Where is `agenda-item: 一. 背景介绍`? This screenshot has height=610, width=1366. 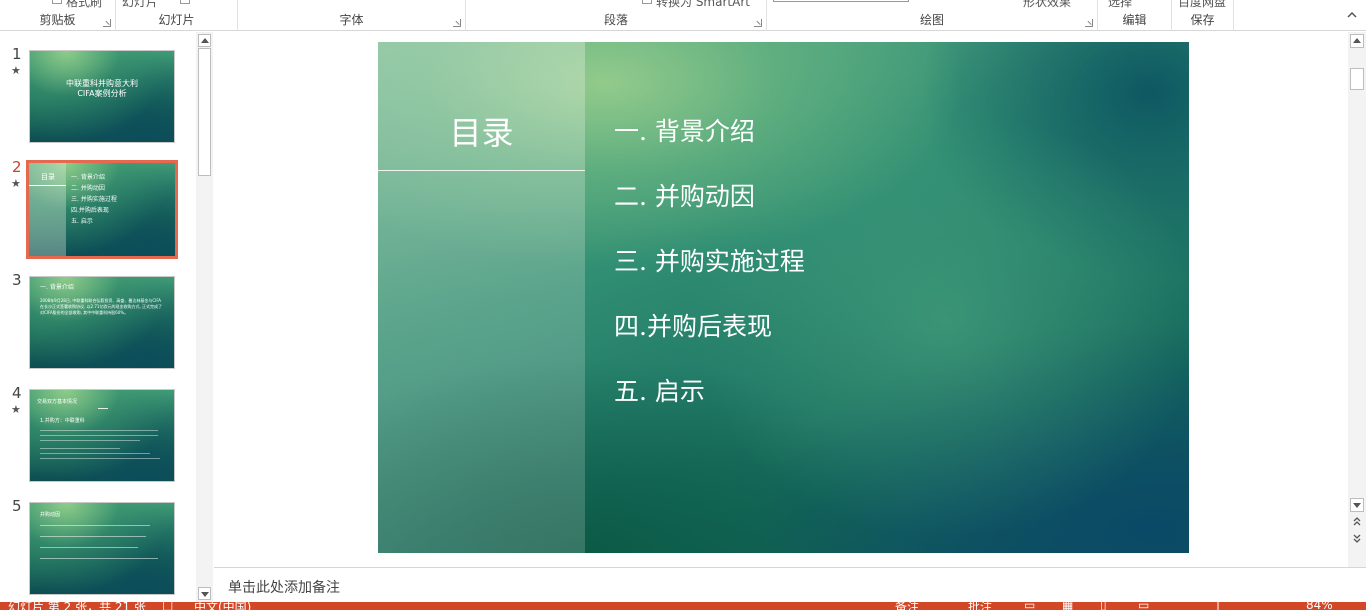 agenda-item: 一. 背景介绍 is located at coordinates (684, 130).